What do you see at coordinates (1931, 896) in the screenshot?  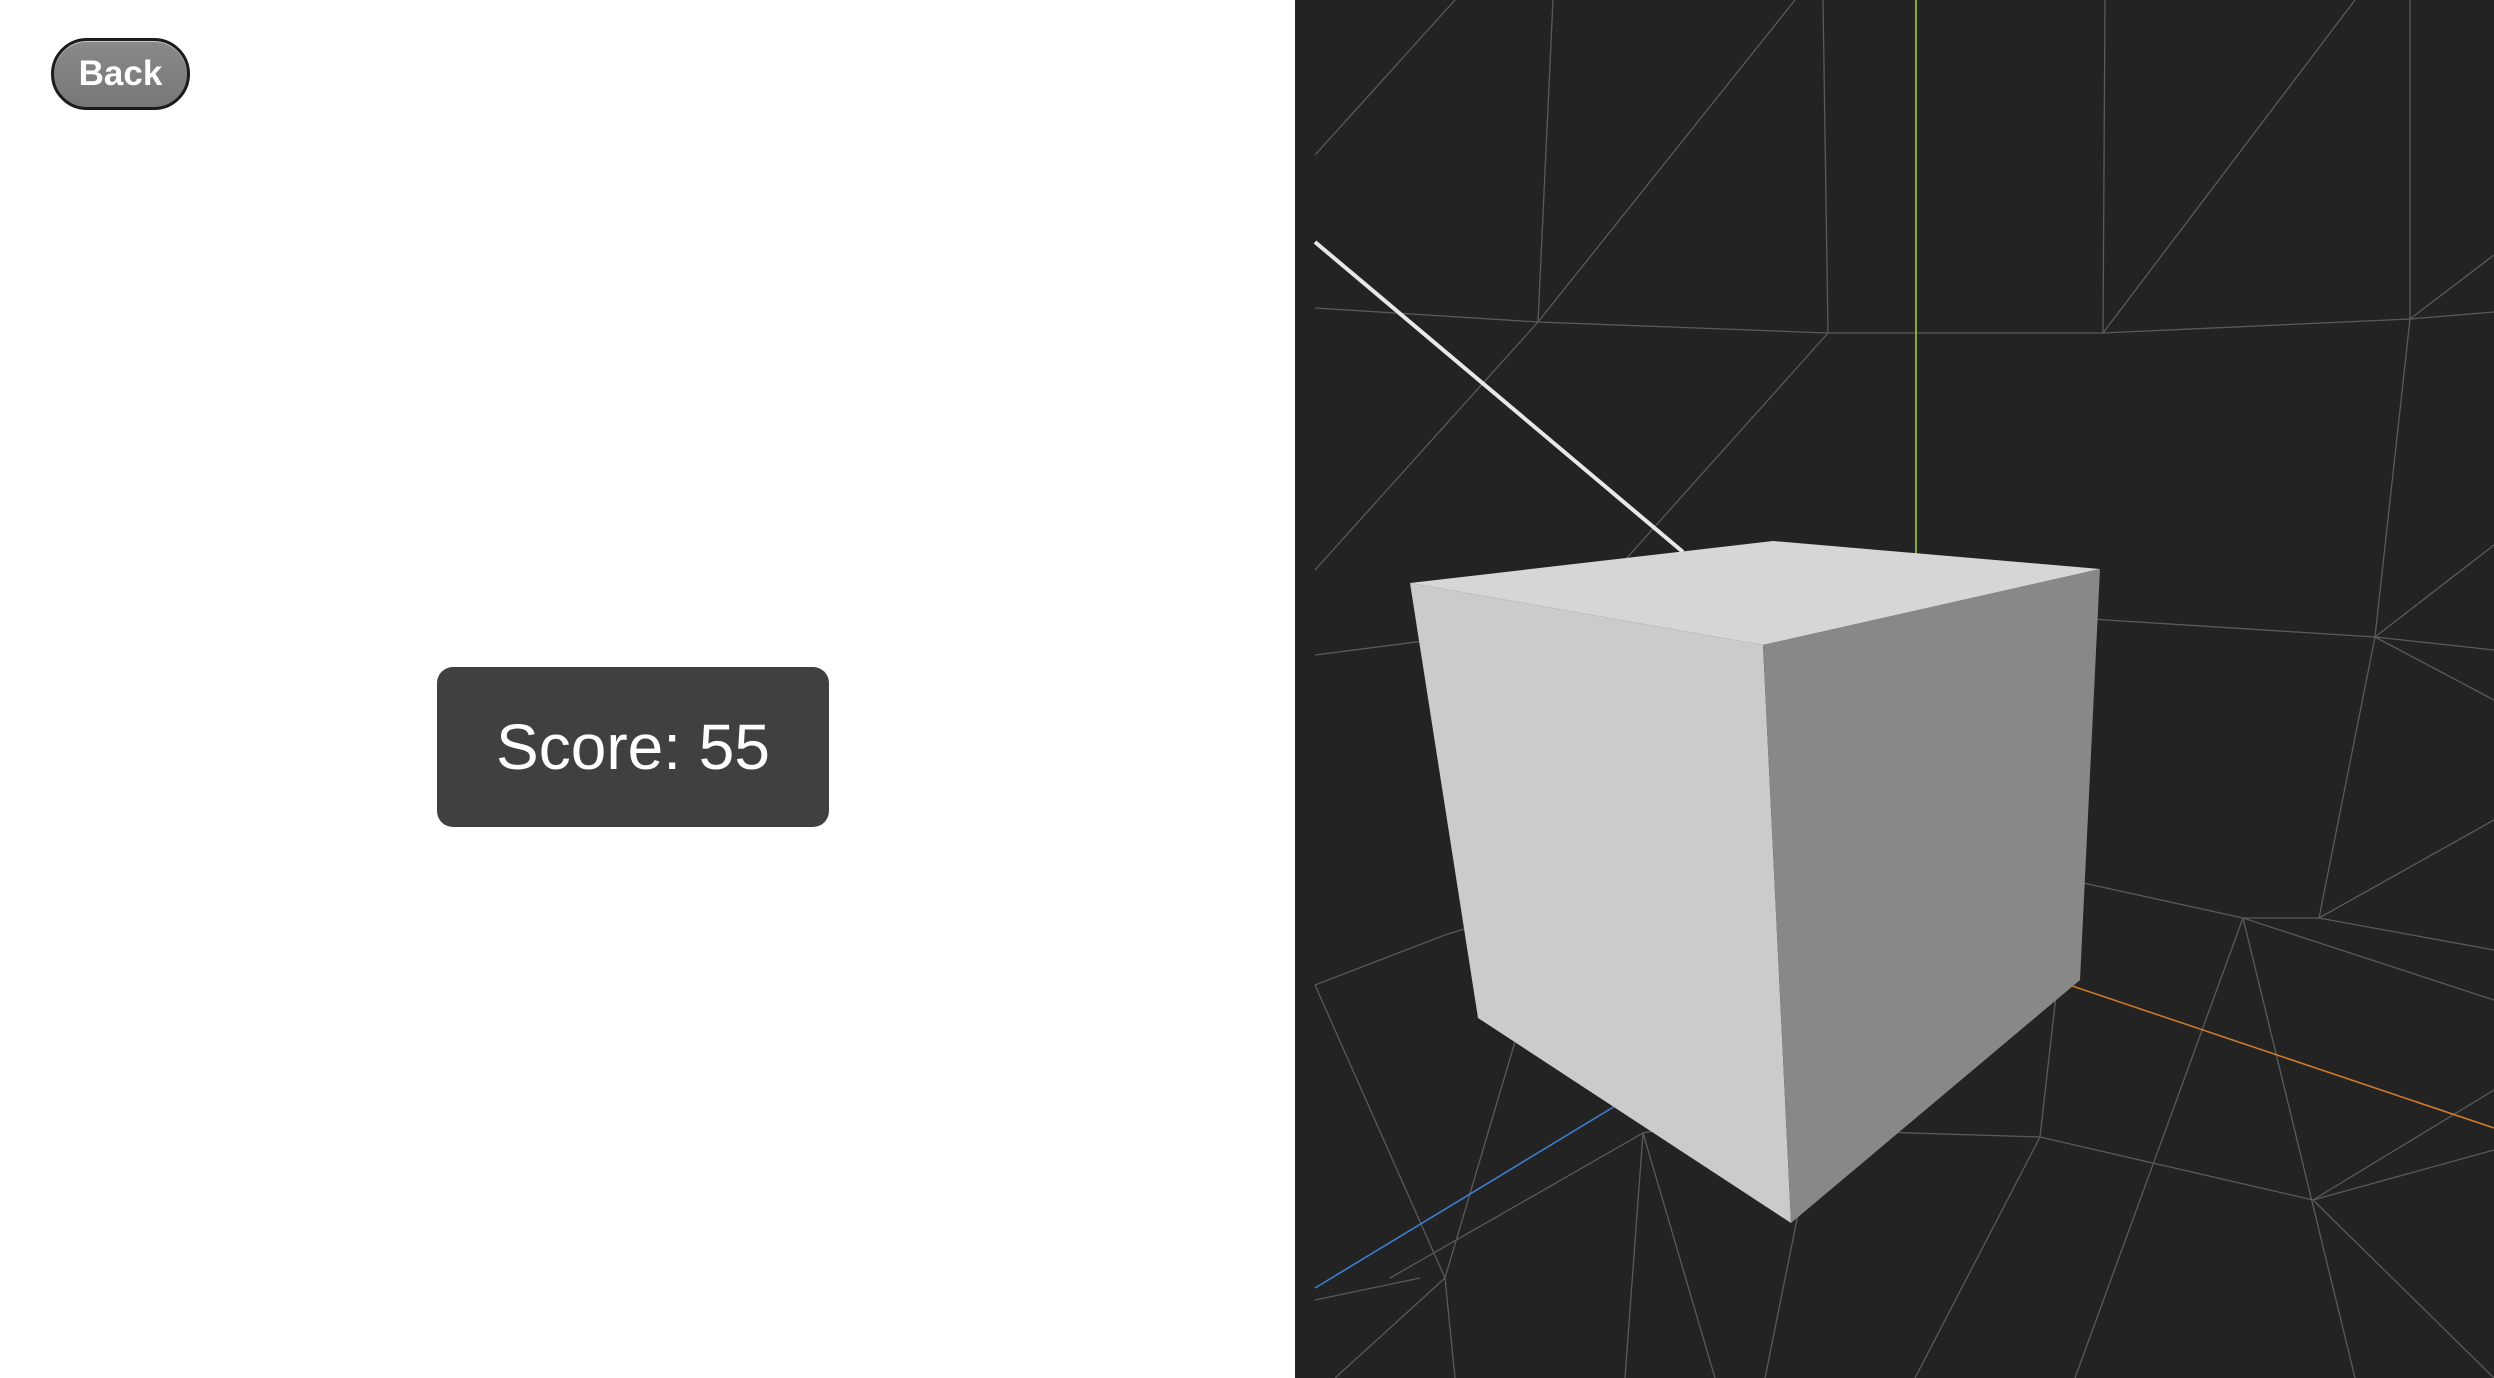 I see `cube-side-face` at bounding box center [1931, 896].